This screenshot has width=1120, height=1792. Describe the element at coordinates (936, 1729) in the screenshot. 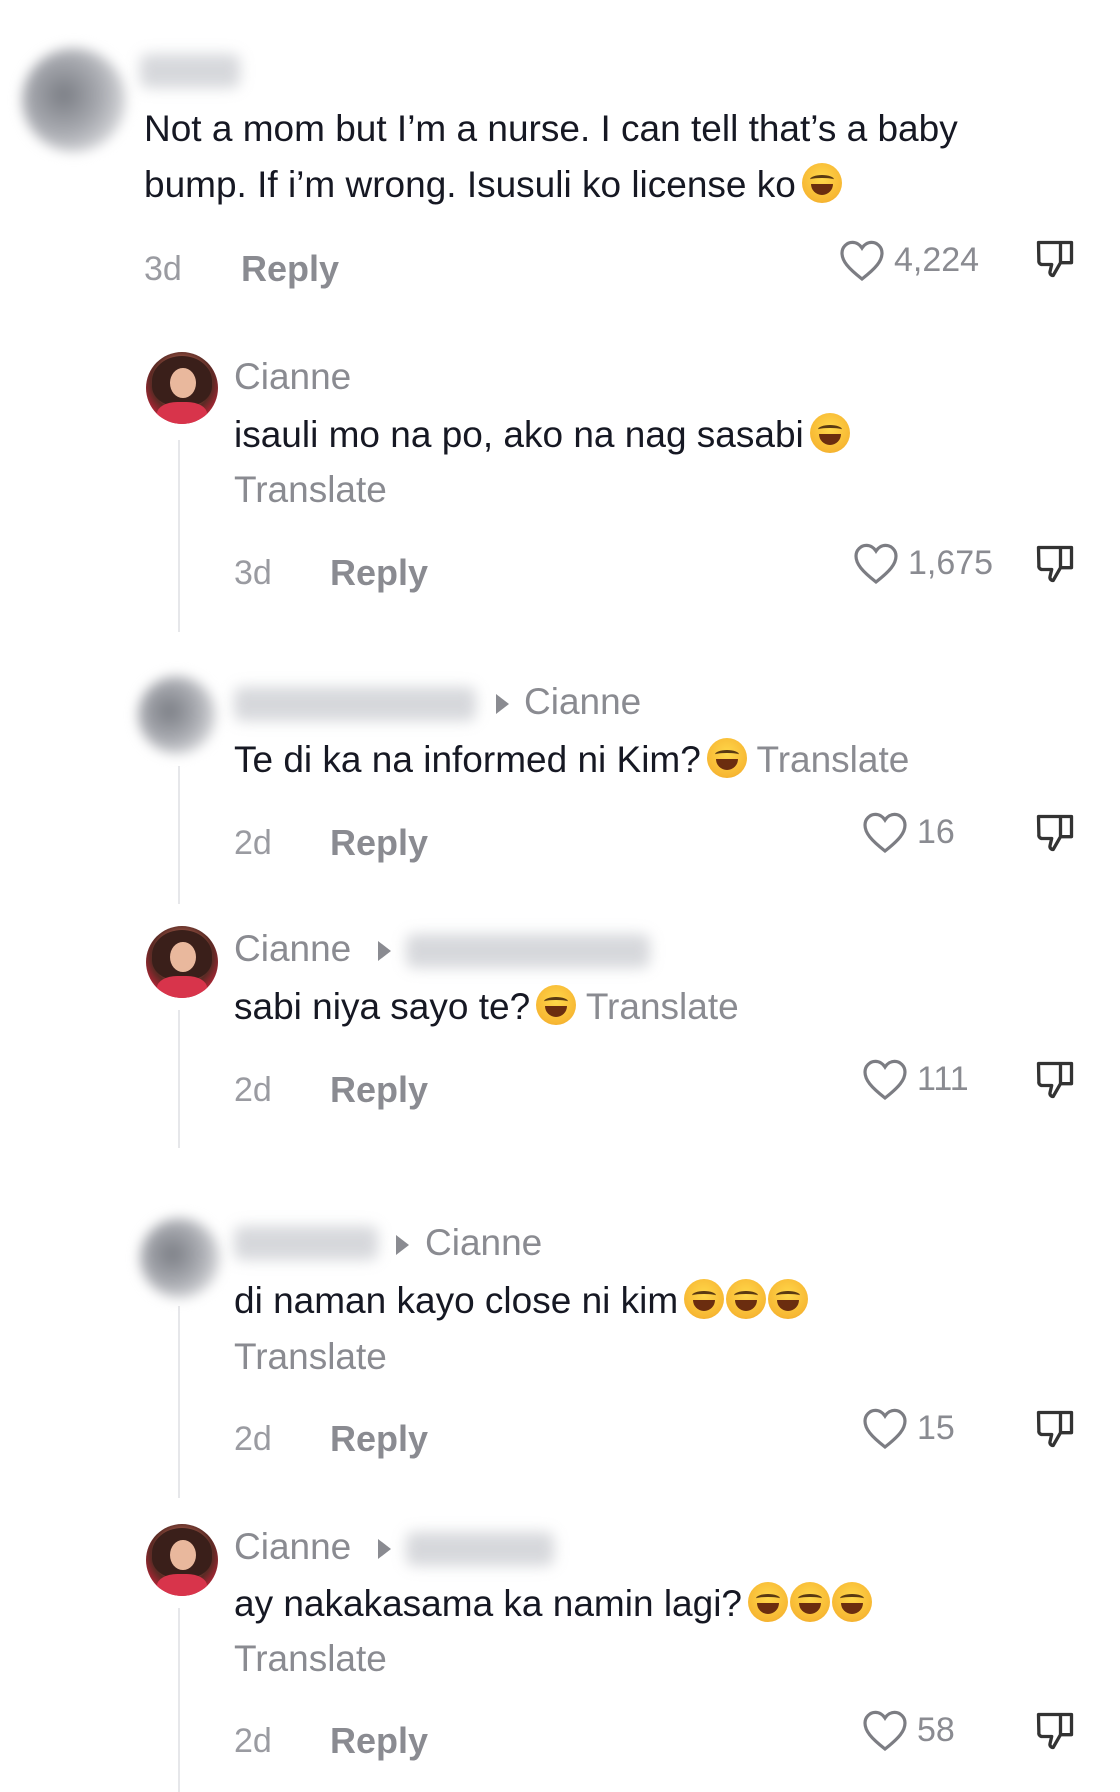

I see `like-count: 58` at that location.